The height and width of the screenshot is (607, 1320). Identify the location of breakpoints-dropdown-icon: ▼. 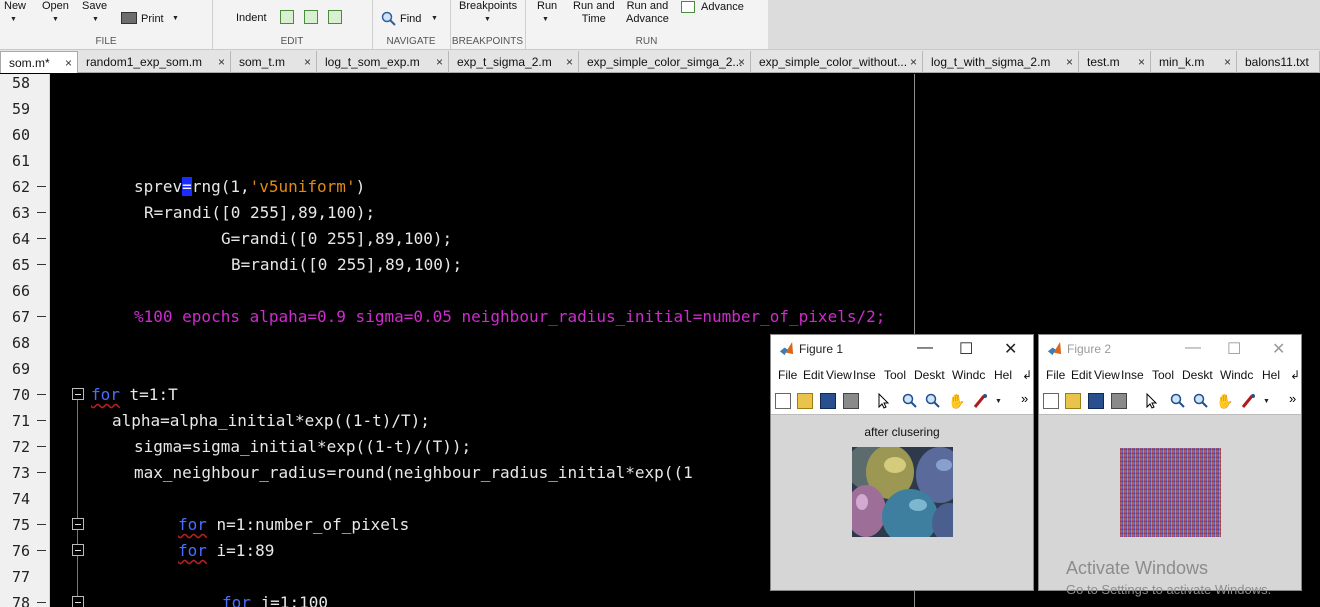
(487, 19).